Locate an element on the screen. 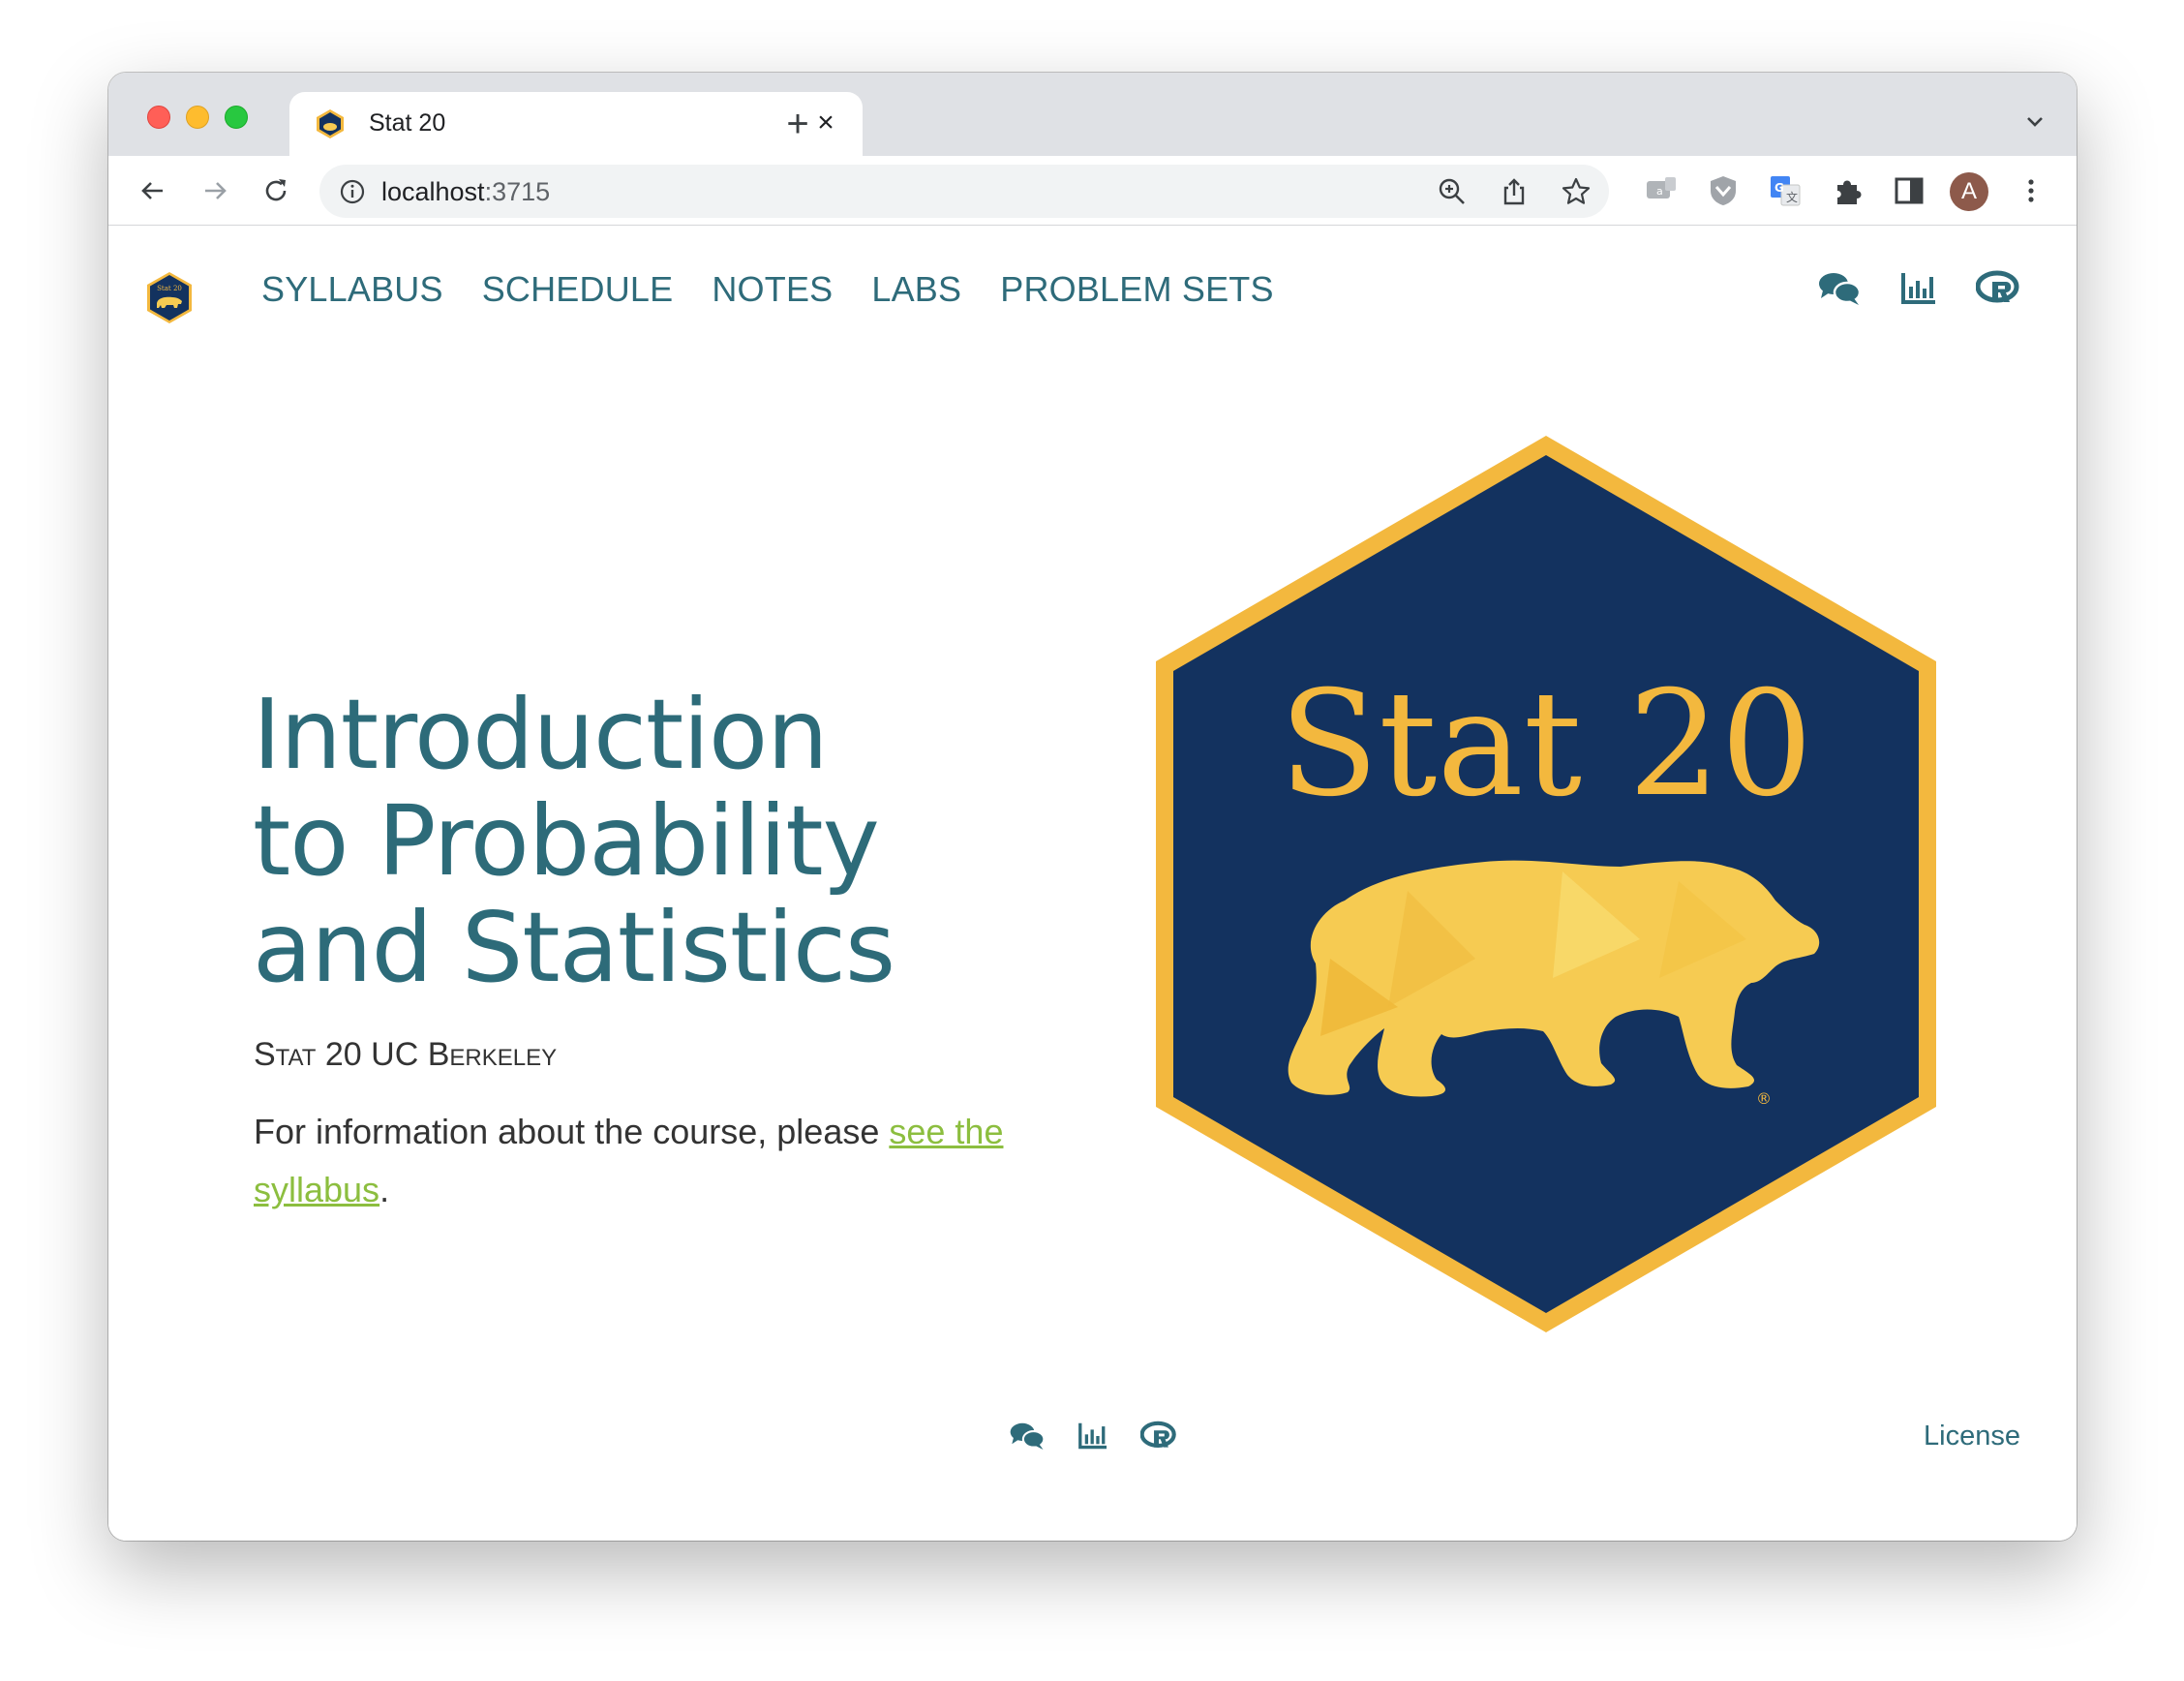 The height and width of the screenshot is (1681, 2184). browser-toolbar: localhost:3715 a G 文 A is located at coordinates (1093, 191).